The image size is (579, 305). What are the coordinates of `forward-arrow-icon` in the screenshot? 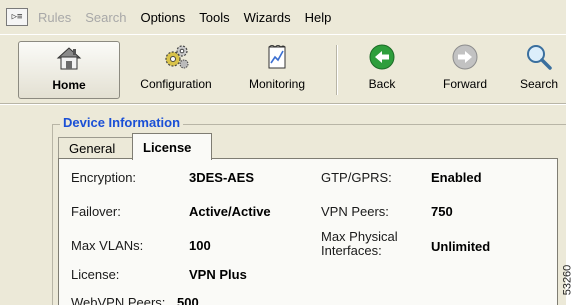 It's located at (465, 57).